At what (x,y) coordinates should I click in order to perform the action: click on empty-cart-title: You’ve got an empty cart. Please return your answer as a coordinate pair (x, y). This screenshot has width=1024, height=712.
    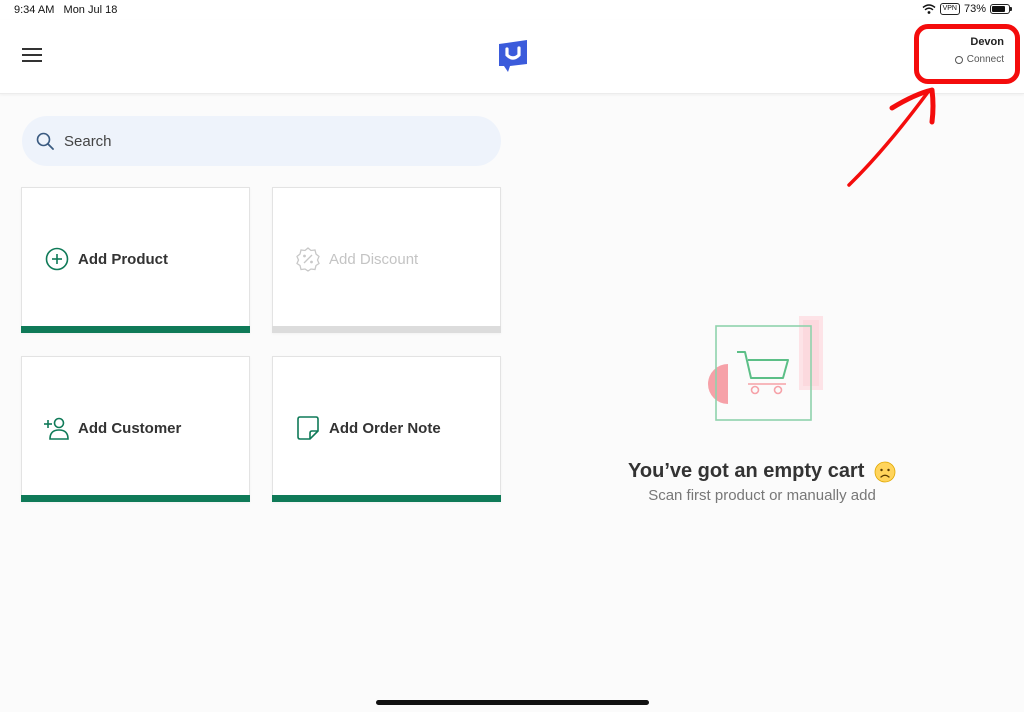
    Looking at the image, I should click on (762, 471).